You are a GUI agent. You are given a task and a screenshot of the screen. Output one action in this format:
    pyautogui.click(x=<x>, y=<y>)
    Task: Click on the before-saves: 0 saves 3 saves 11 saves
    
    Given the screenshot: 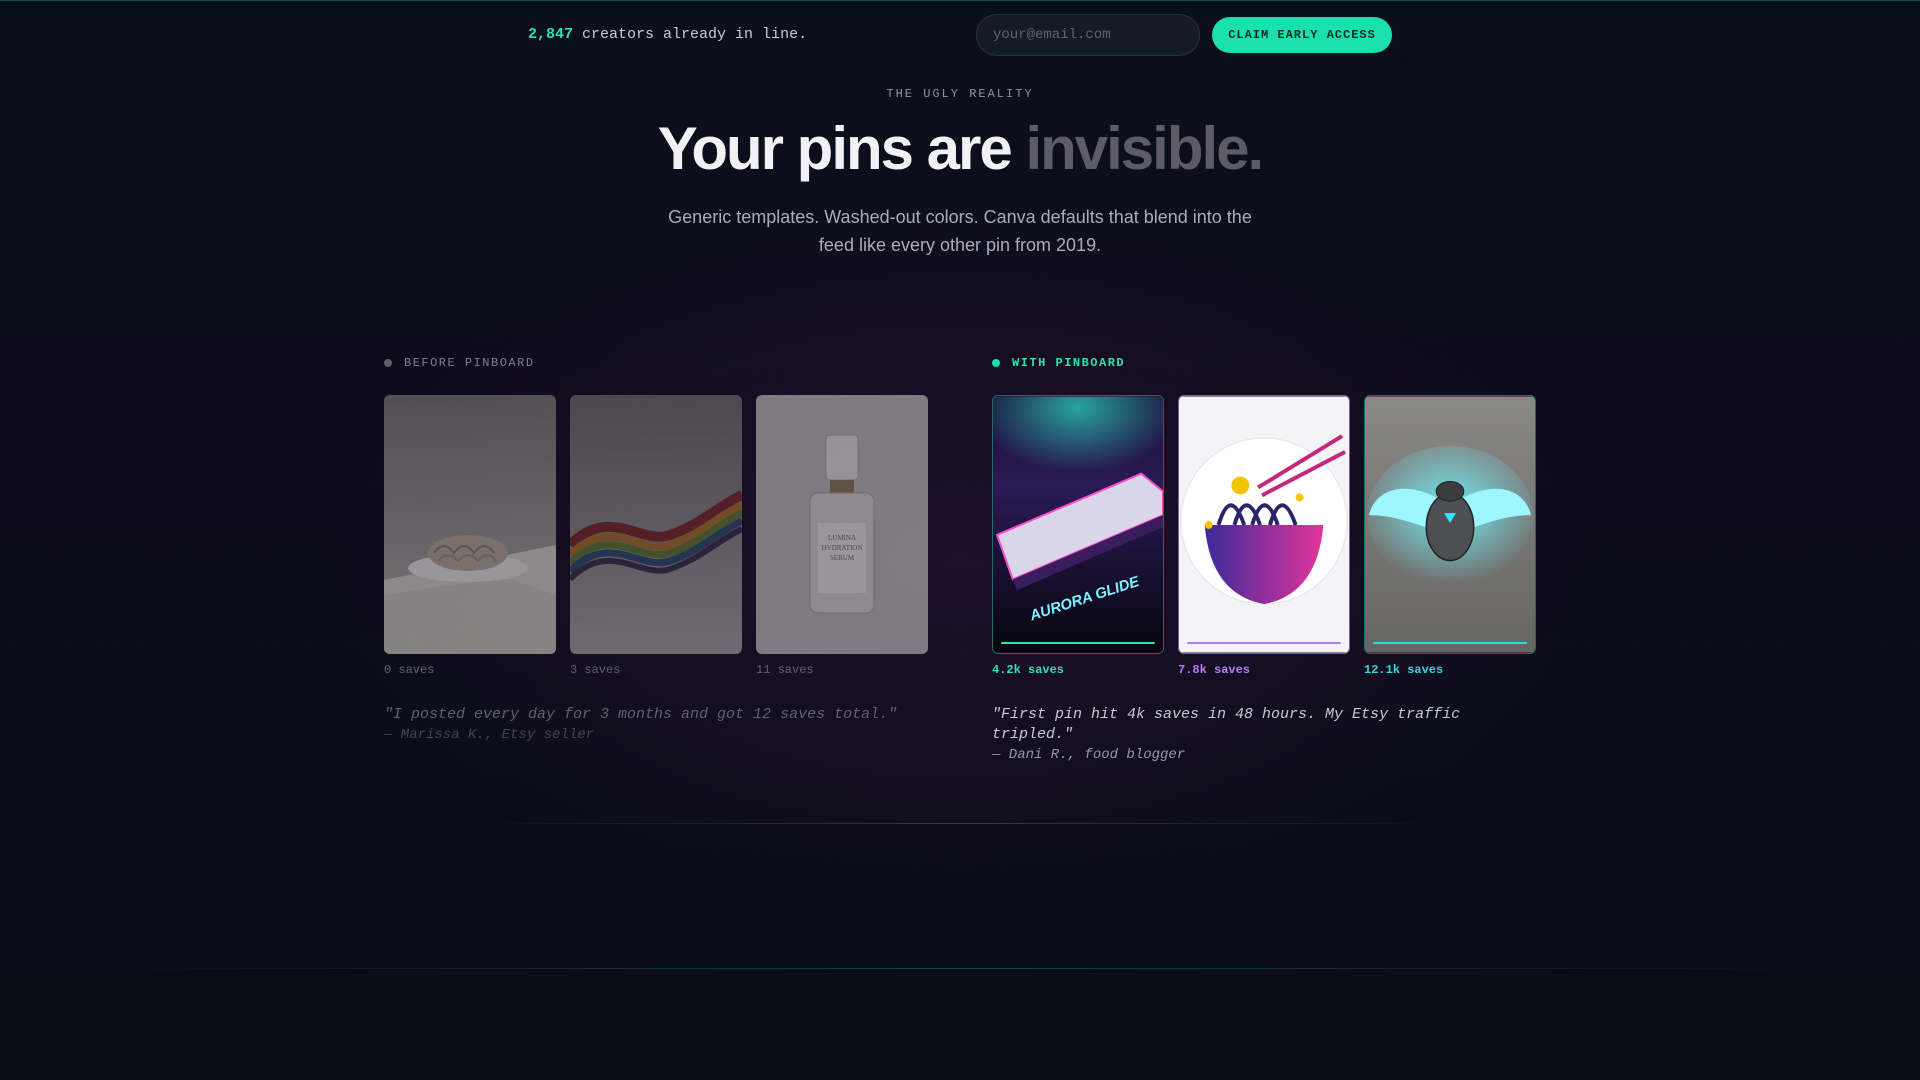 What is the action you would take?
    pyautogui.click(x=656, y=672)
    